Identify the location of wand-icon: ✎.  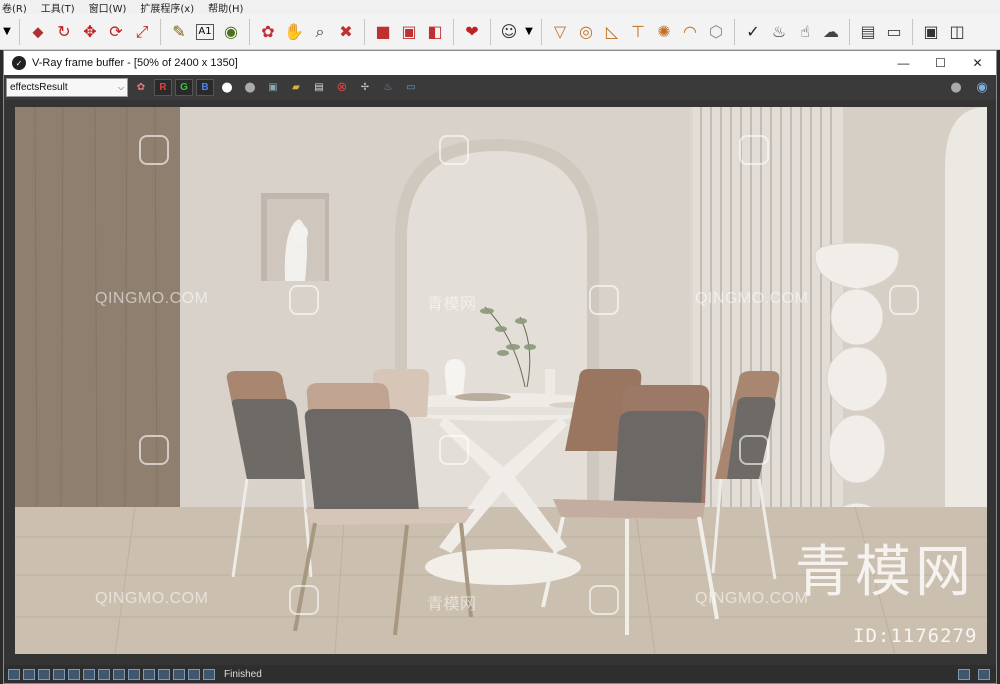
(179, 32).